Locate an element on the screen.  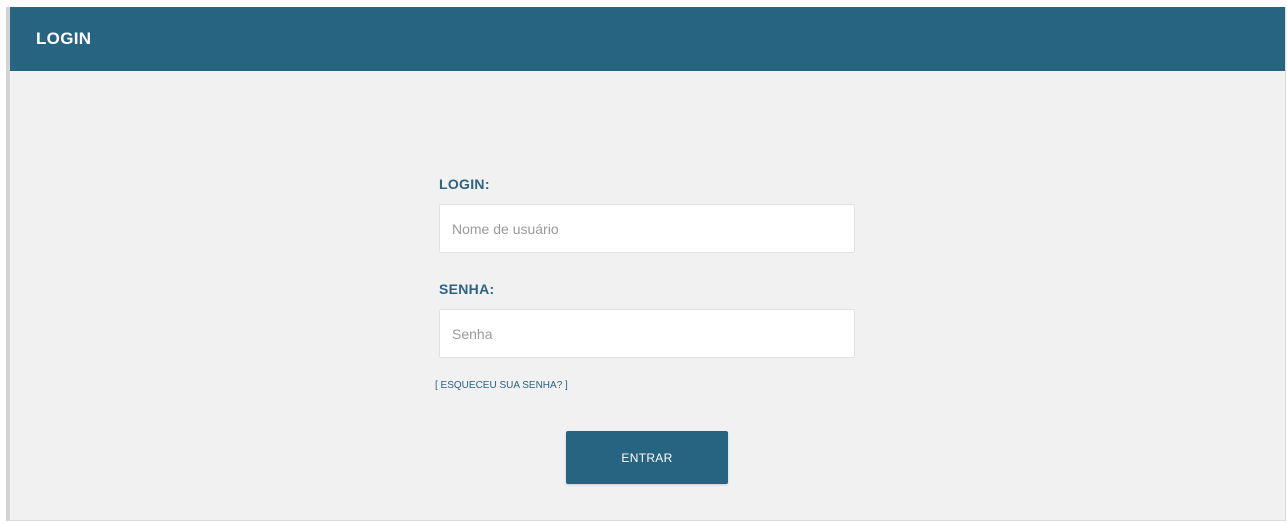
password-input is located at coordinates (647, 333).